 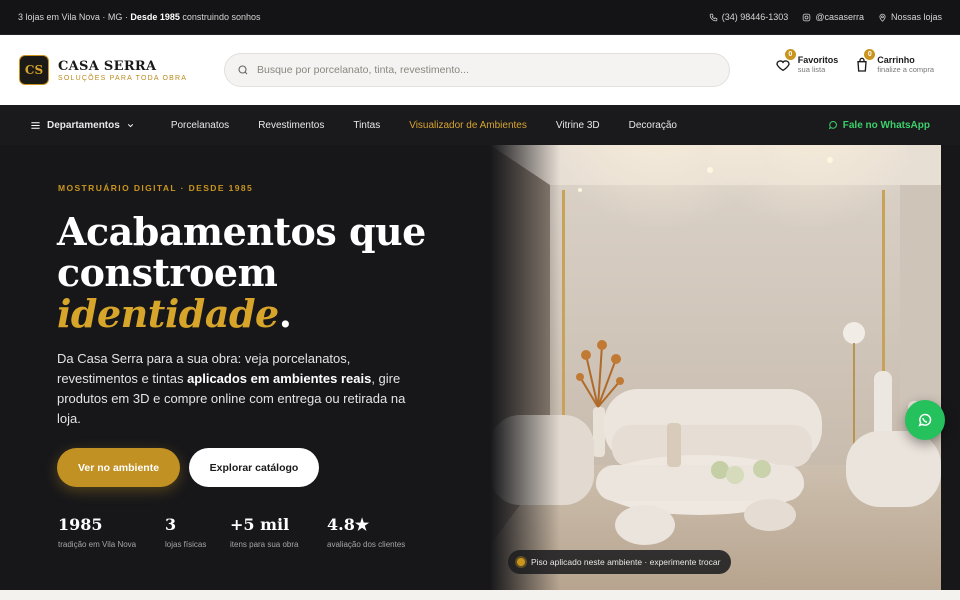 I want to click on scene-fade-overlay, so click(x=525, y=367).